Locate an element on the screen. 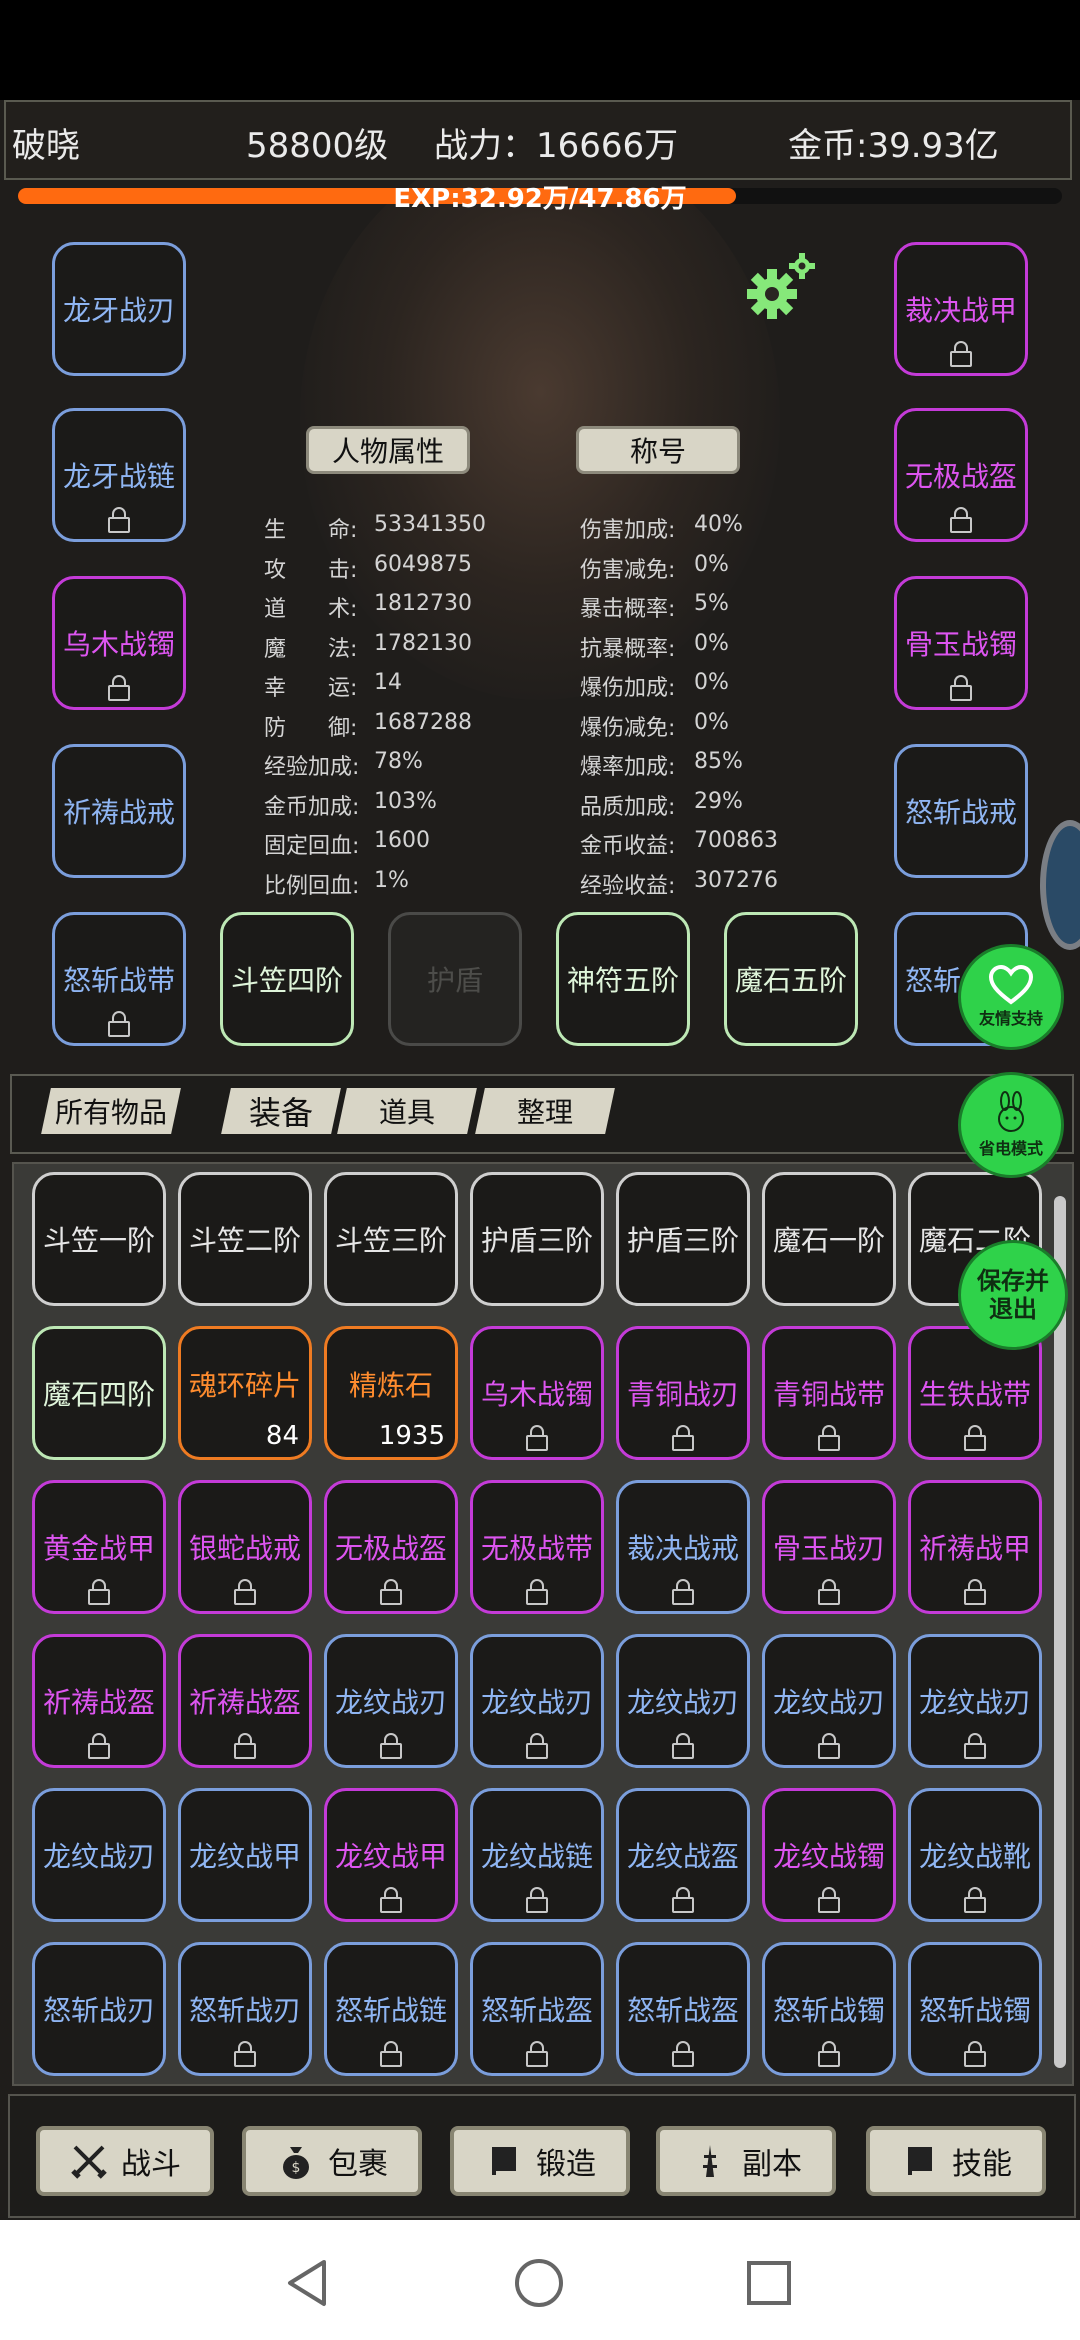  heart-icon is located at coordinates (1011, 985).